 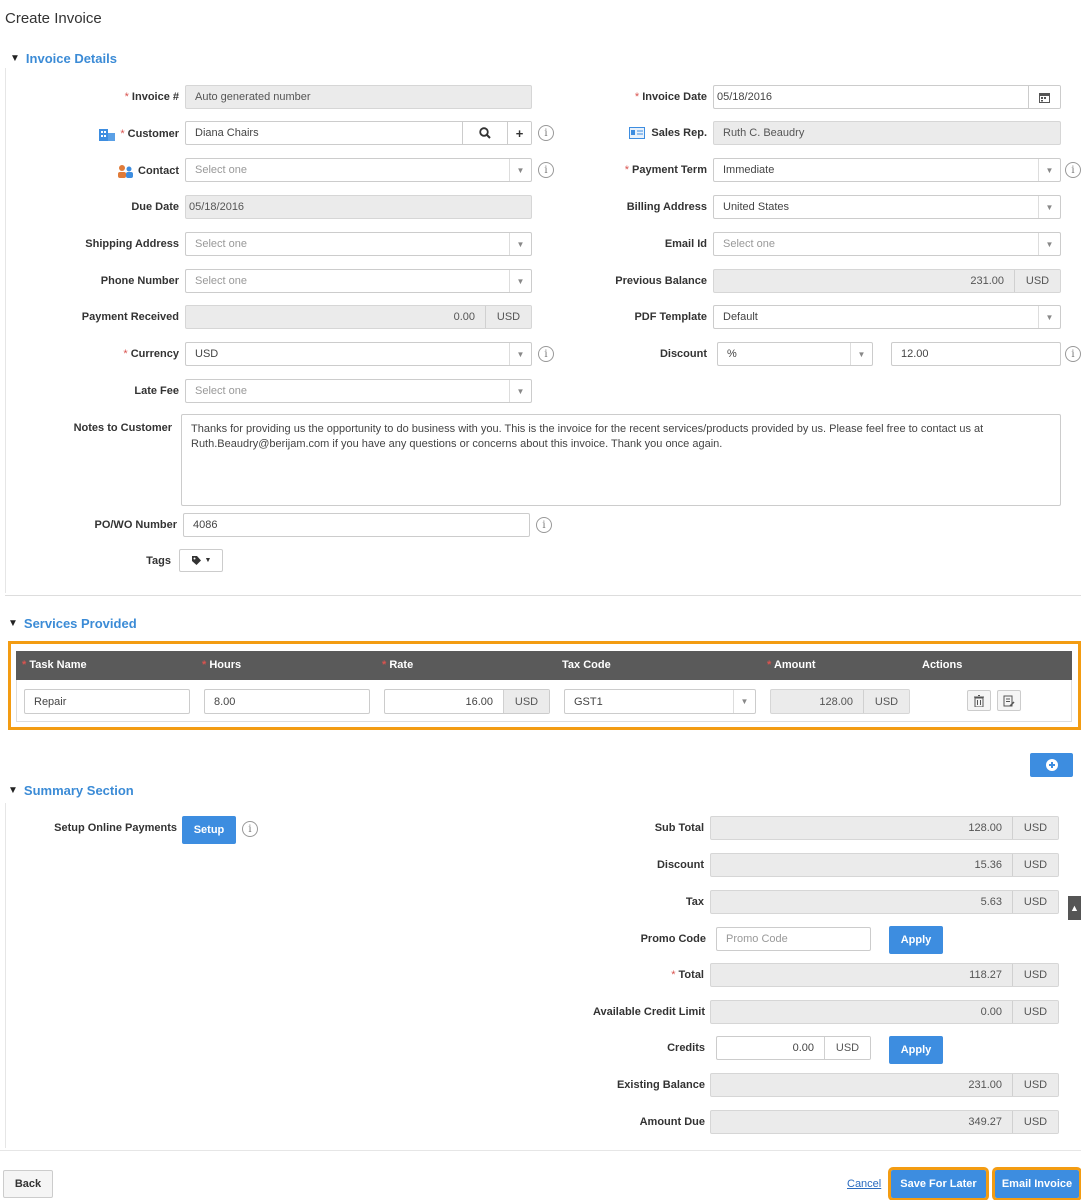 I want to click on promo-apply-button: Apply, so click(x=916, y=940).